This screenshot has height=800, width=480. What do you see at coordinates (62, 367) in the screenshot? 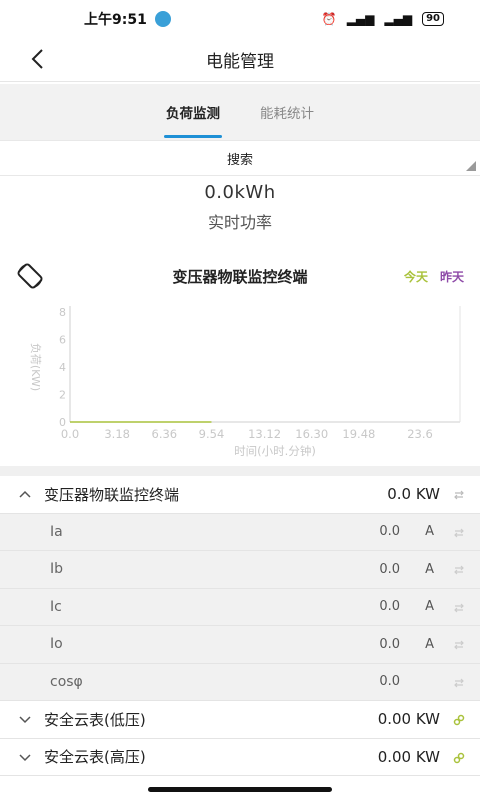
I see `y-tick-label: 4` at bounding box center [62, 367].